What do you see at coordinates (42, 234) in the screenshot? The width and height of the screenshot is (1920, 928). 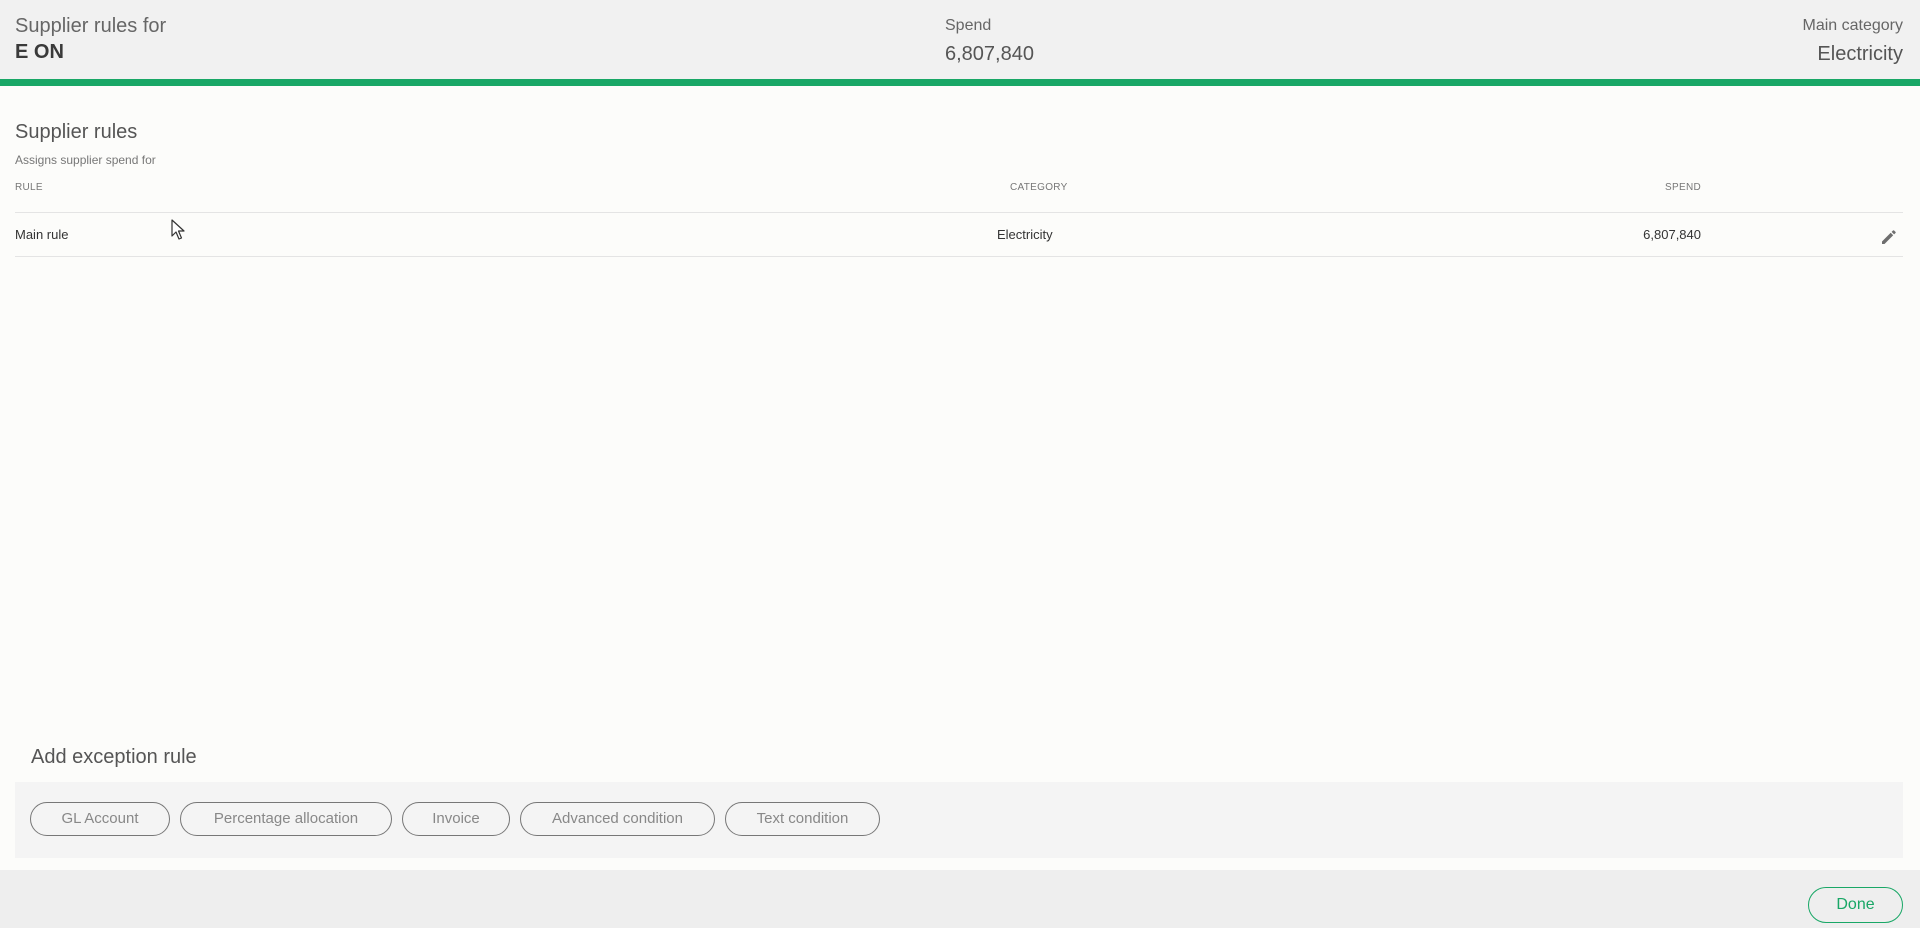 I see `rule-name-cell: Main rule` at bounding box center [42, 234].